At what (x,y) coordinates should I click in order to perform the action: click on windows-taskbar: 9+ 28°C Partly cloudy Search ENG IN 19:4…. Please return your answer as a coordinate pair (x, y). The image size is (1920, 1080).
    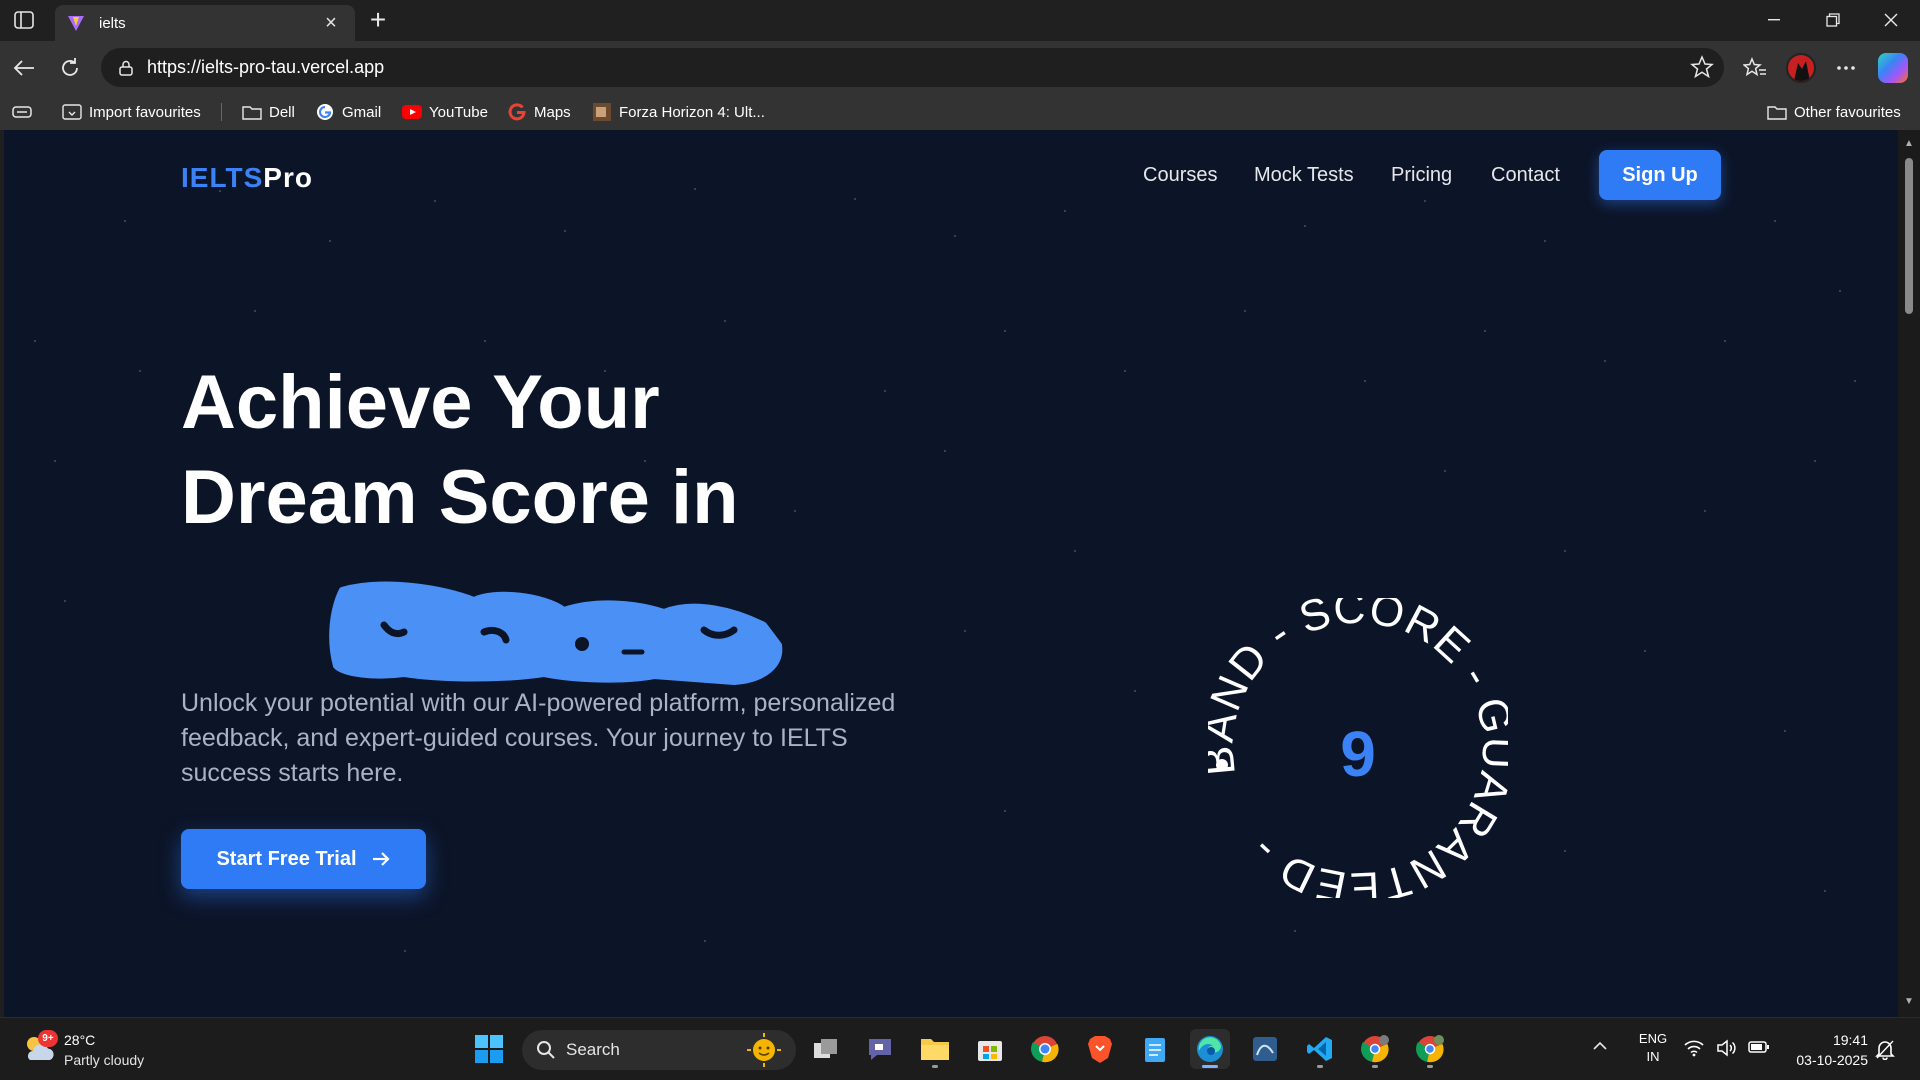
    Looking at the image, I should click on (960, 1048).